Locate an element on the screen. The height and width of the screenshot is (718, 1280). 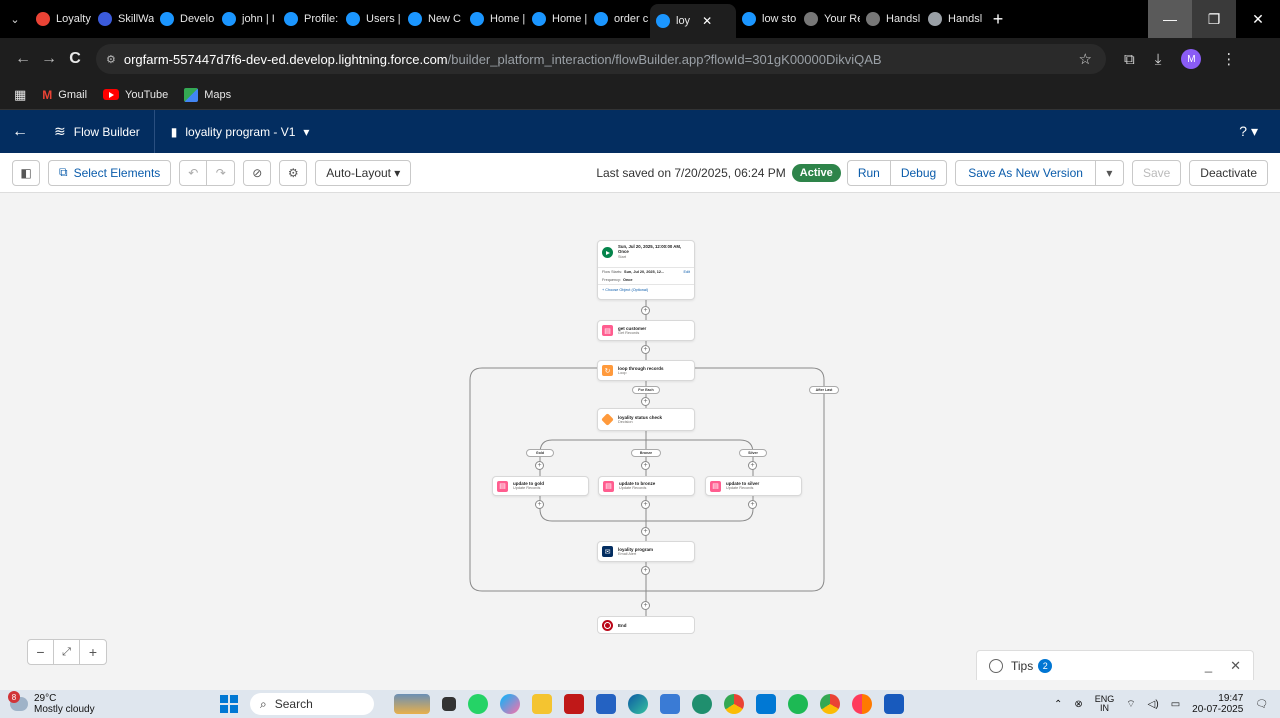
browser-tab: Loyalty is located at coordinates (61, 19).